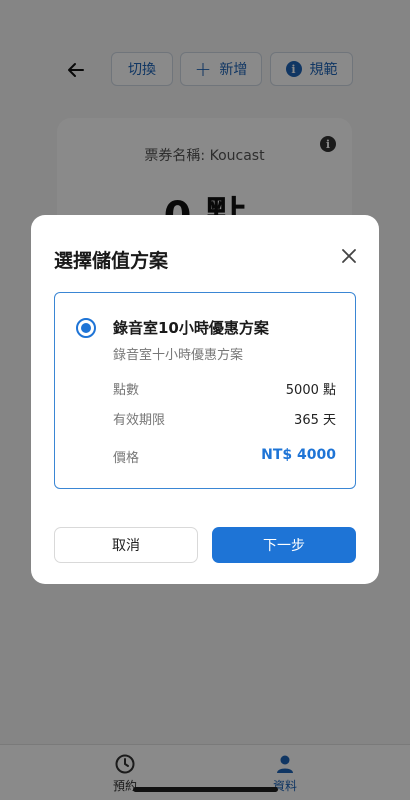  What do you see at coordinates (205, 789) in the screenshot?
I see `home-indicator` at bounding box center [205, 789].